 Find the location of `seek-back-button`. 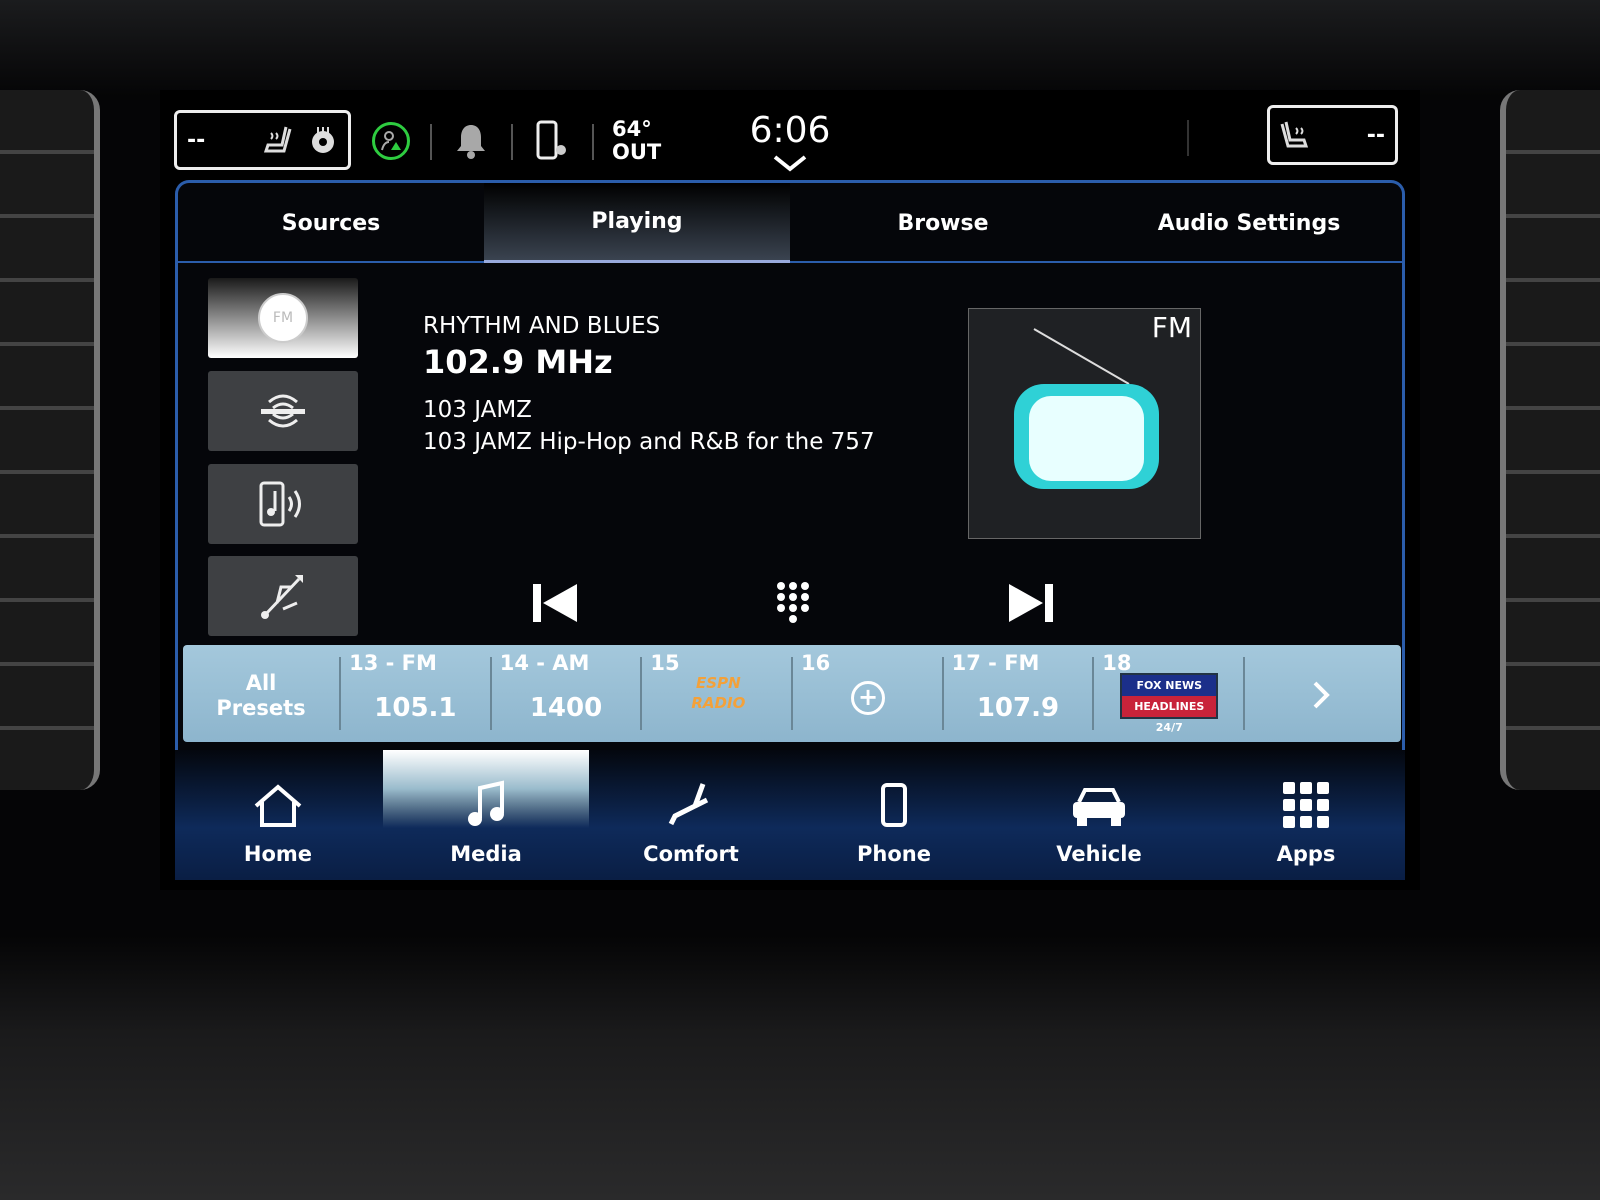

seek-back-button is located at coordinates (555, 603).